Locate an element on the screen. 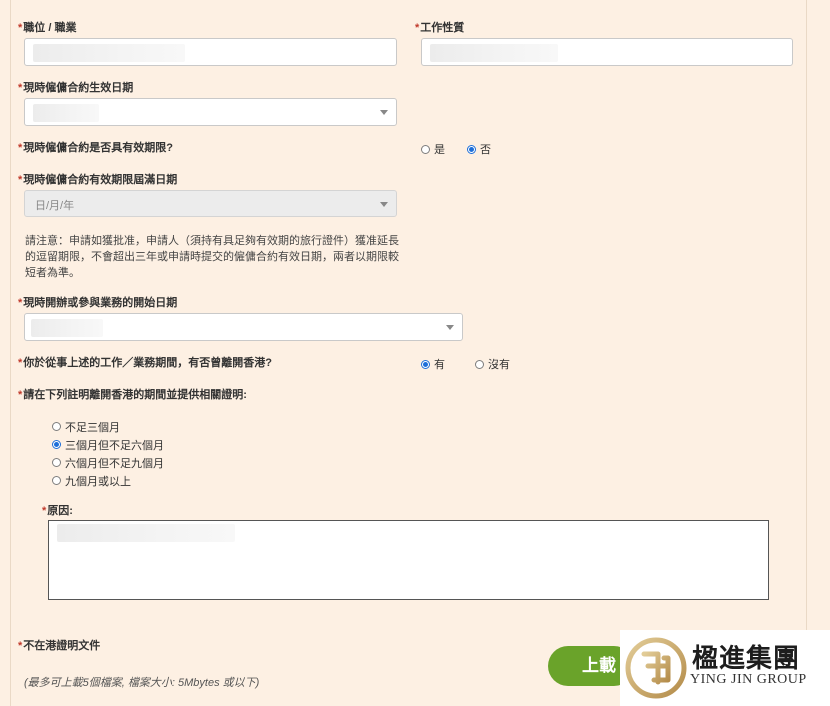 Image resolution: width=830 pixels, height=706 pixels. contract-has-validity-label: *現時僱傭合約是否具有效期限? is located at coordinates (95, 148).